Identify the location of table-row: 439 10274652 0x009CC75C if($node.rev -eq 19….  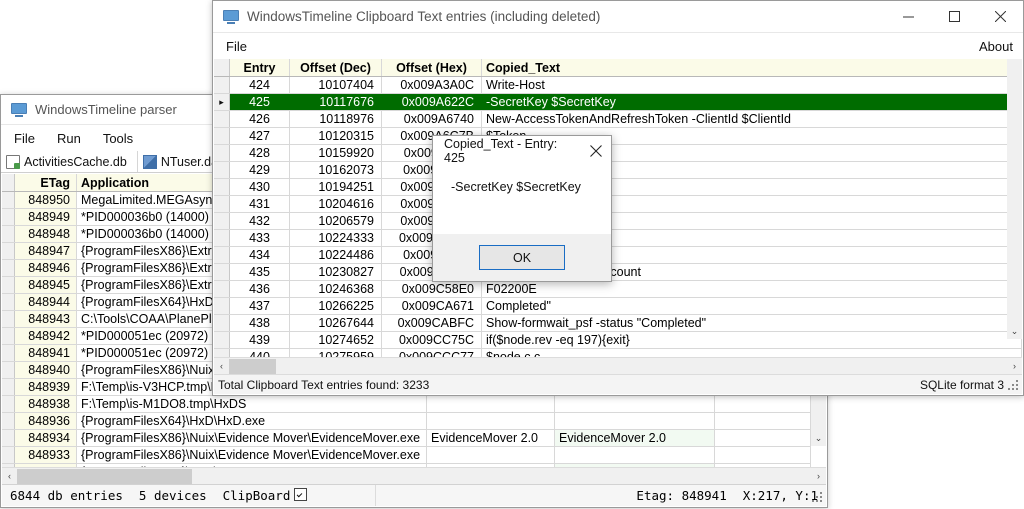
(618, 340).